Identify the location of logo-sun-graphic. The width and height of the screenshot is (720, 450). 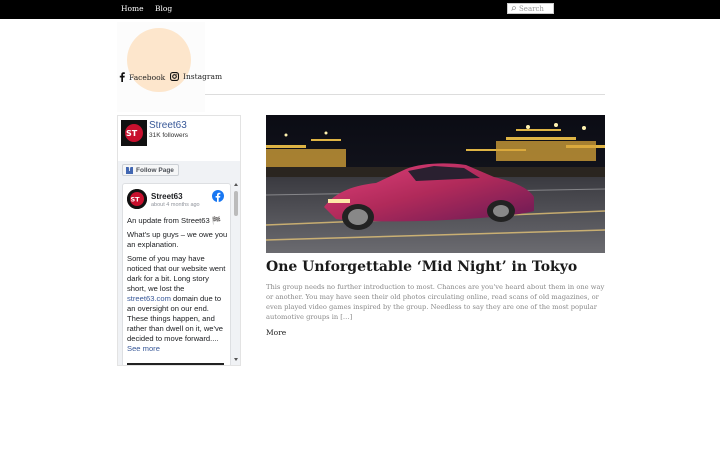
(159, 60).